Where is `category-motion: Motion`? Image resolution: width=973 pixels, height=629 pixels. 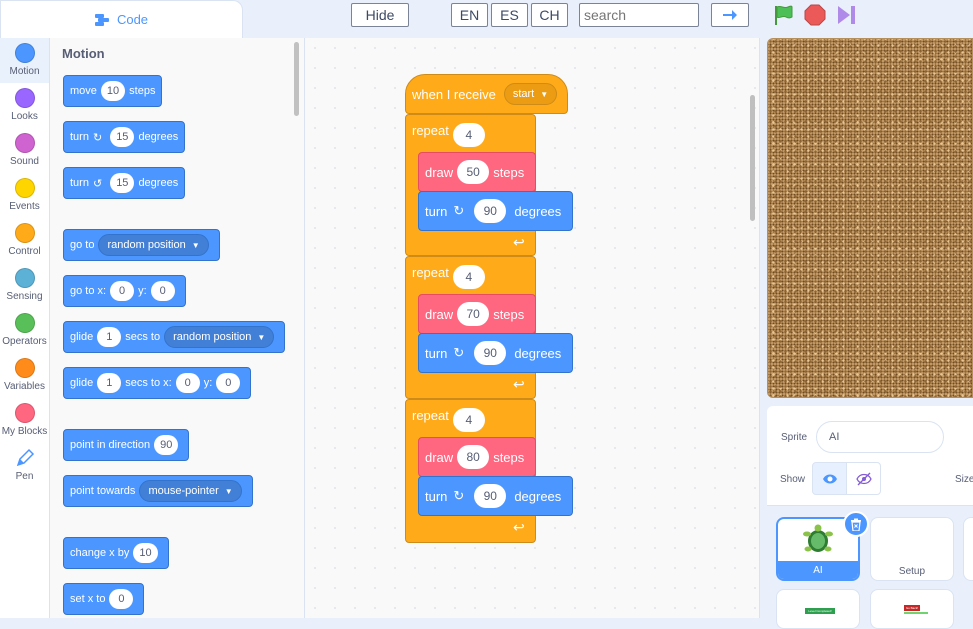 category-motion: Motion is located at coordinates (24, 60).